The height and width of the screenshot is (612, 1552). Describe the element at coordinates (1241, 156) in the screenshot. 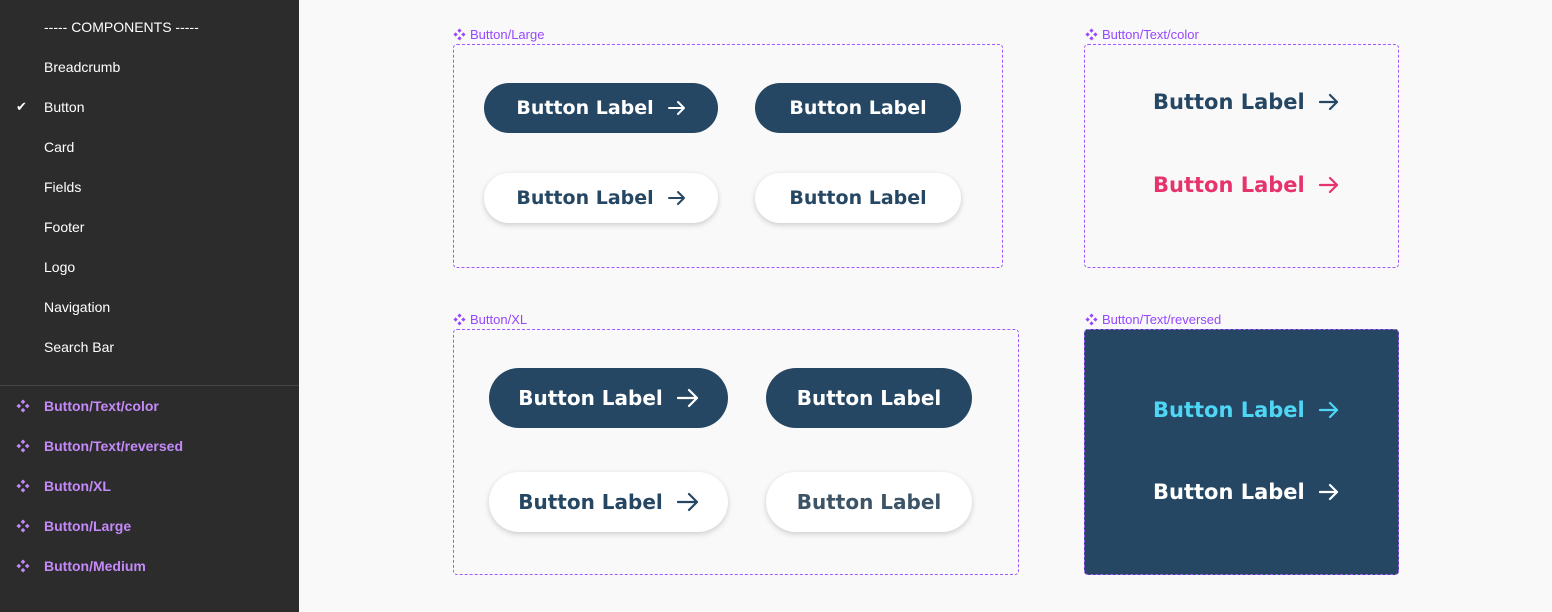

I see `frame-button-text-color` at that location.